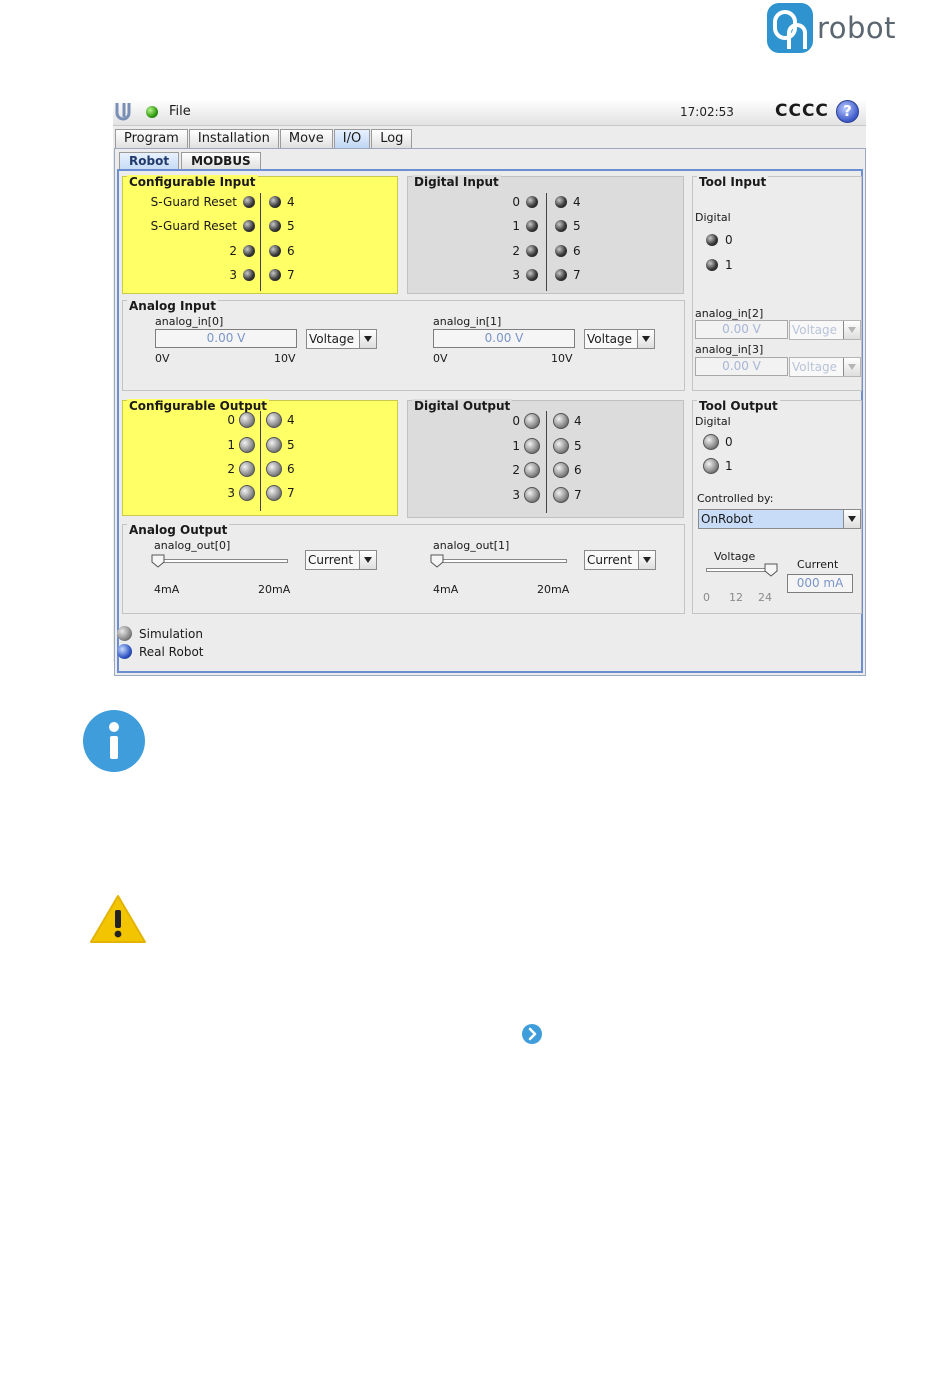 This screenshot has height=1378, width=950. Describe the element at coordinates (392, 138) in the screenshot. I see `tab-log: Log` at that location.